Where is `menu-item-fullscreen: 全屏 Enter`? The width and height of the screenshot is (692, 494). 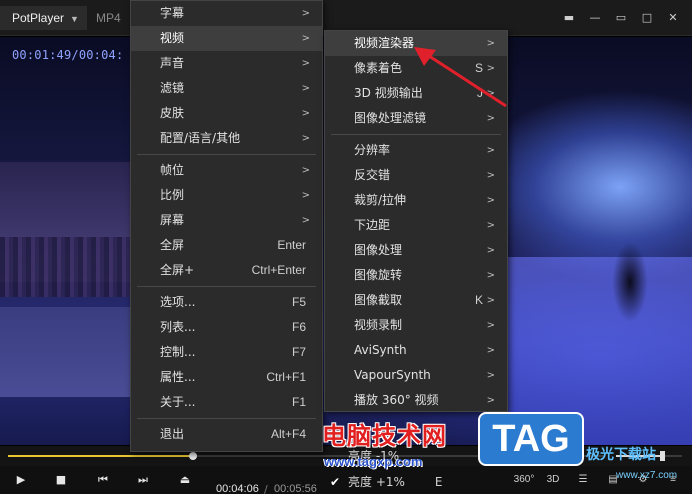
menu-item-fullscreen: 全屏 Enter is located at coordinates (226, 245).